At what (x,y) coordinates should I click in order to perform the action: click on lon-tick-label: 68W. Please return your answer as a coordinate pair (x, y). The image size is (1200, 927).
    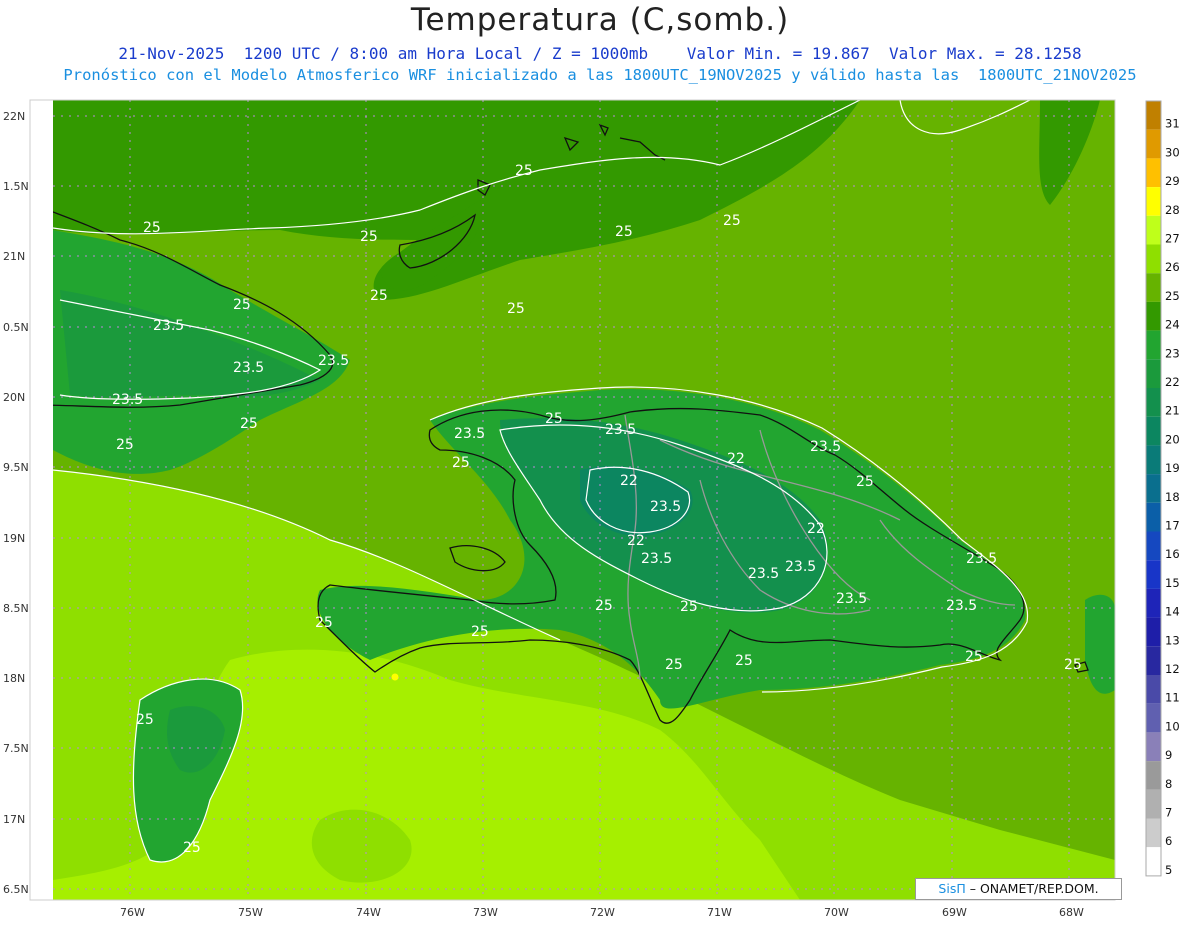
    Looking at the image, I should click on (1071, 912).